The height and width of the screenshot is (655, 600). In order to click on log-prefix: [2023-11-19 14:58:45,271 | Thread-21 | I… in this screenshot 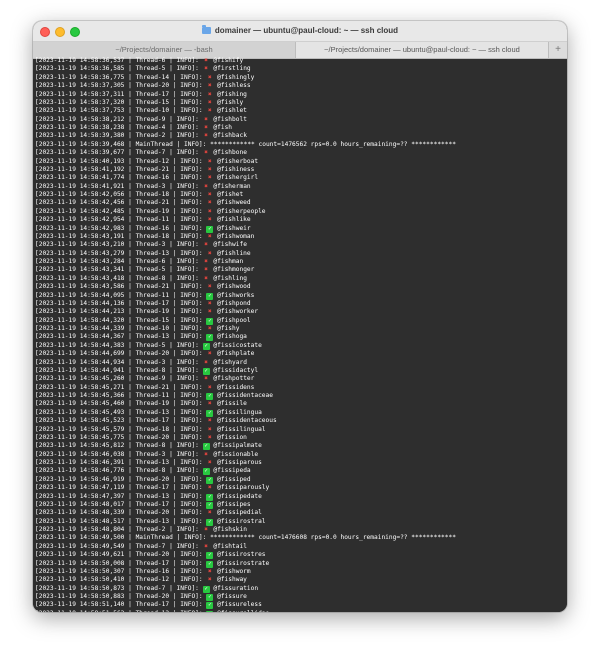, I will do `click(119, 387)`.